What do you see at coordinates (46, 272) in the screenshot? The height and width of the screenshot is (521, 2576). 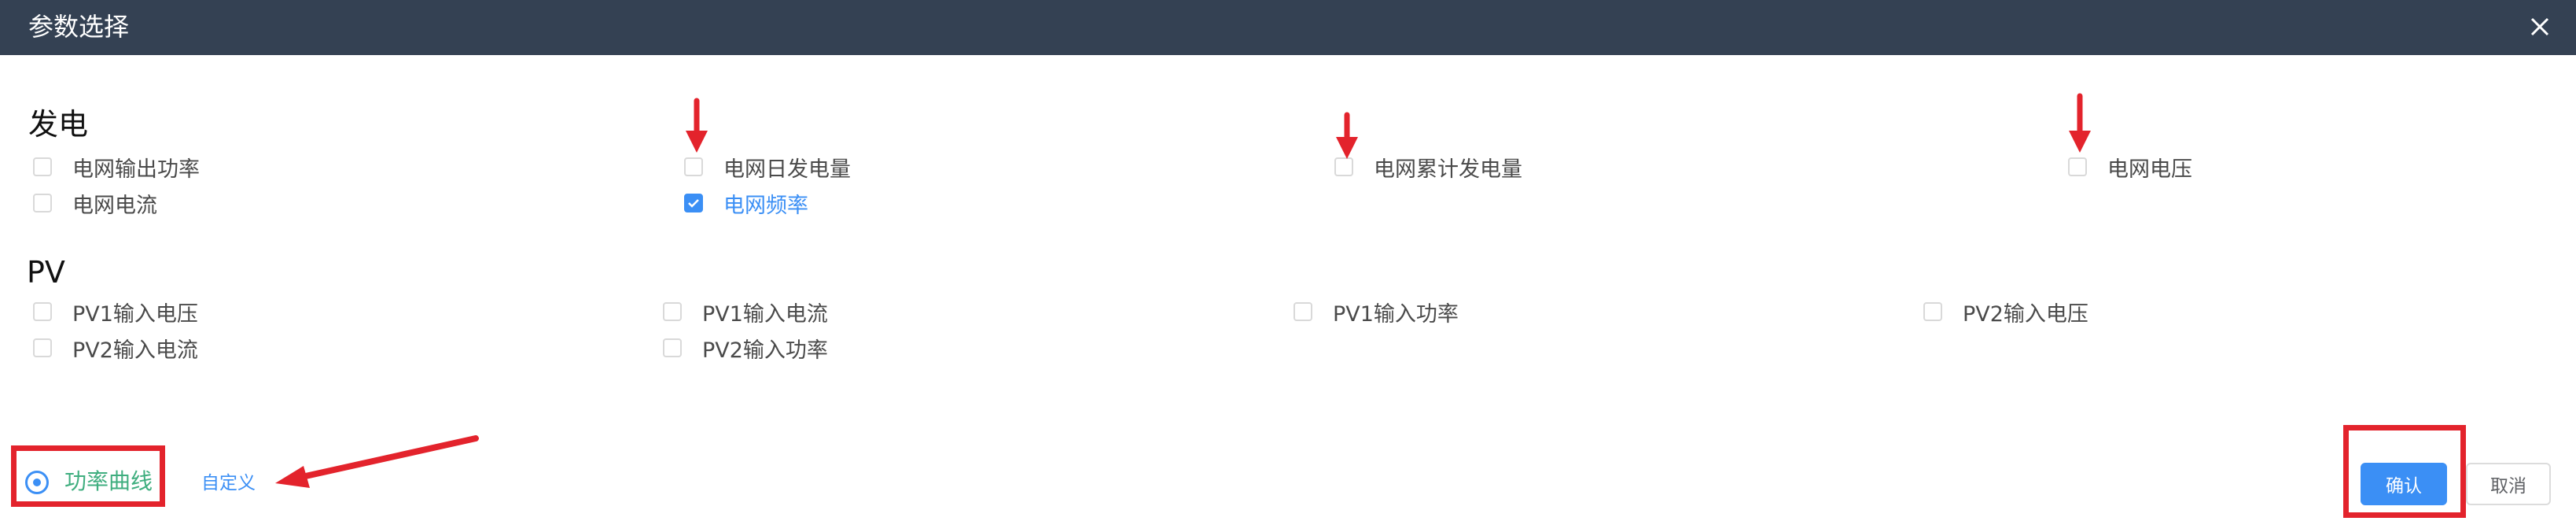 I see `section-title-pv: PV` at bounding box center [46, 272].